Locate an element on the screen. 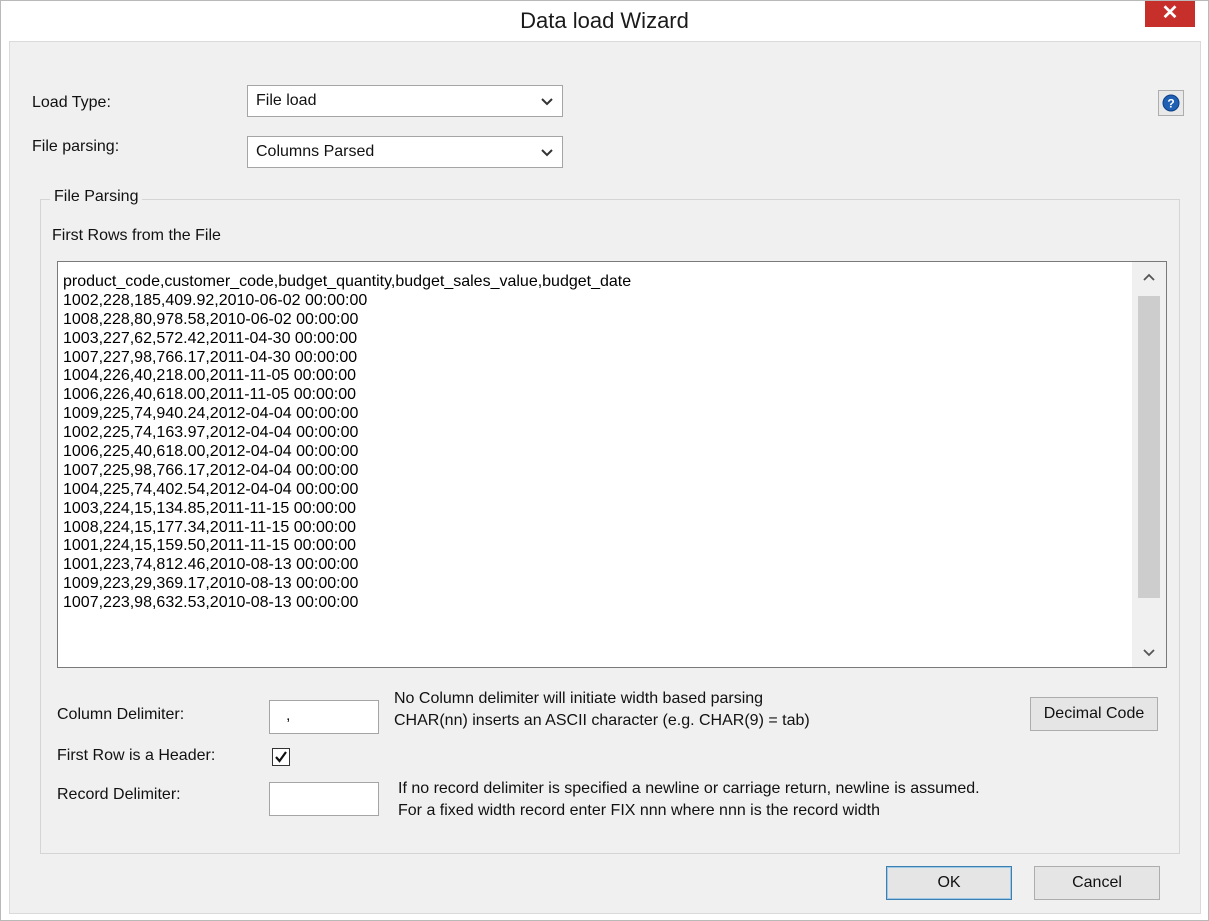 The image size is (1209, 921). file-parsing-group-legend: File Parsing is located at coordinates (96, 197).